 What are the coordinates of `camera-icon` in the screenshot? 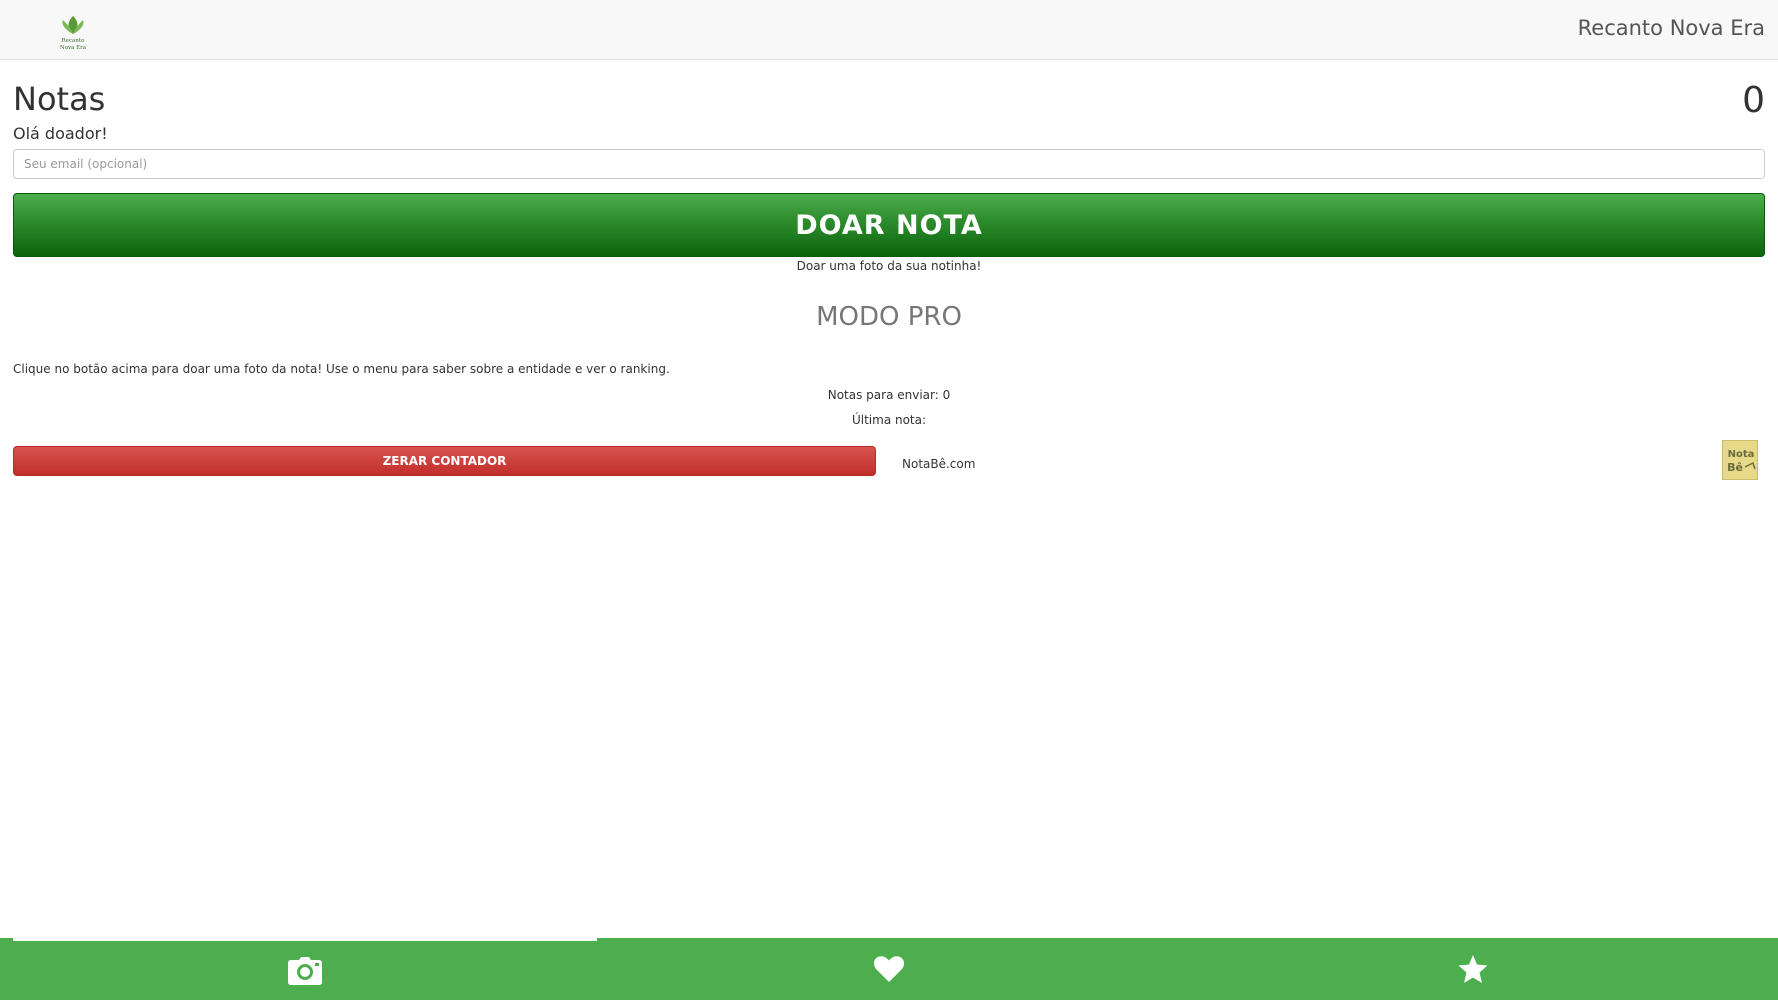 It's located at (305, 970).